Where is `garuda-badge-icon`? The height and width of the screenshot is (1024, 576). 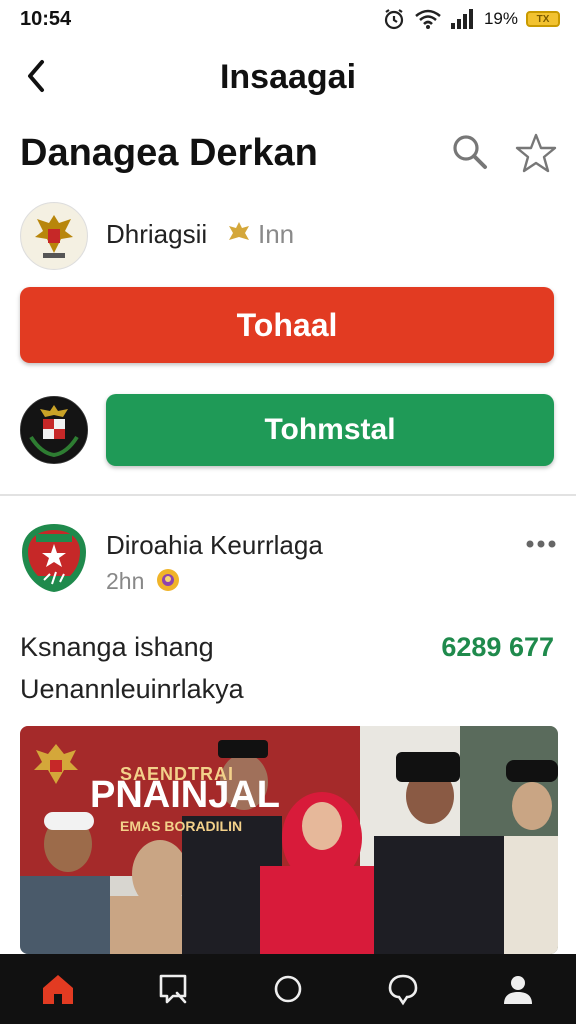 garuda-badge-icon is located at coordinates (239, 231).